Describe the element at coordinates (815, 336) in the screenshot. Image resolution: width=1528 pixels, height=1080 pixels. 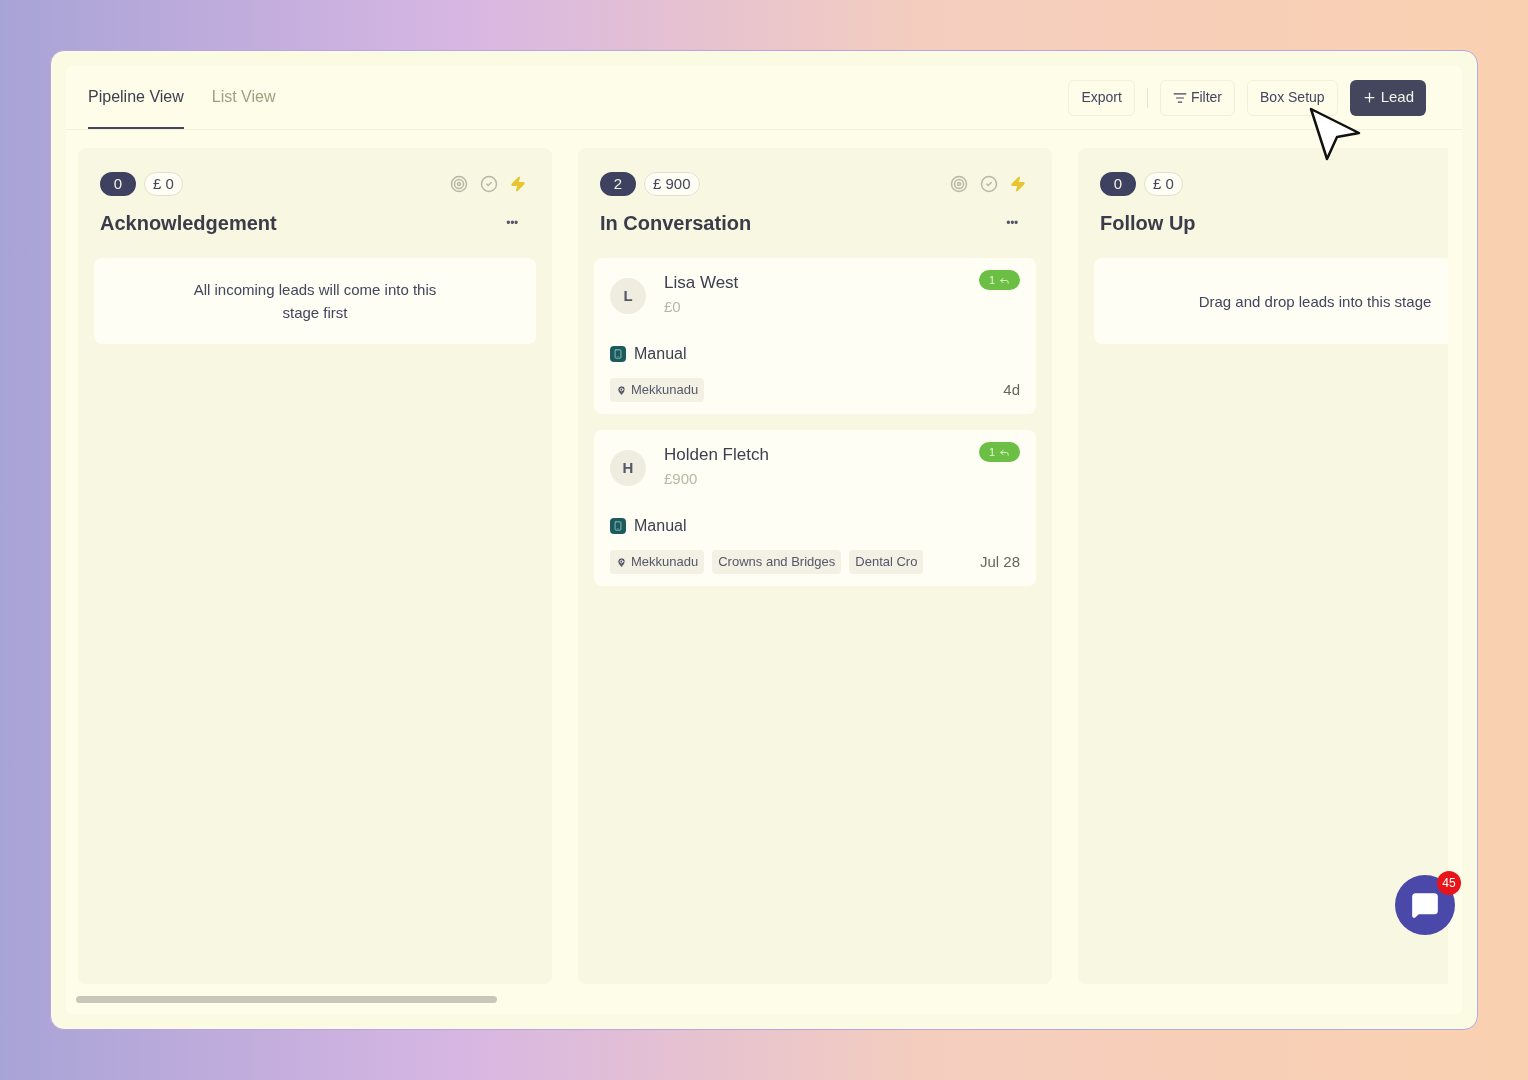
I see `lead-card: L Lisa West £0 1 Manual Mekkunadu 4d` at that location.